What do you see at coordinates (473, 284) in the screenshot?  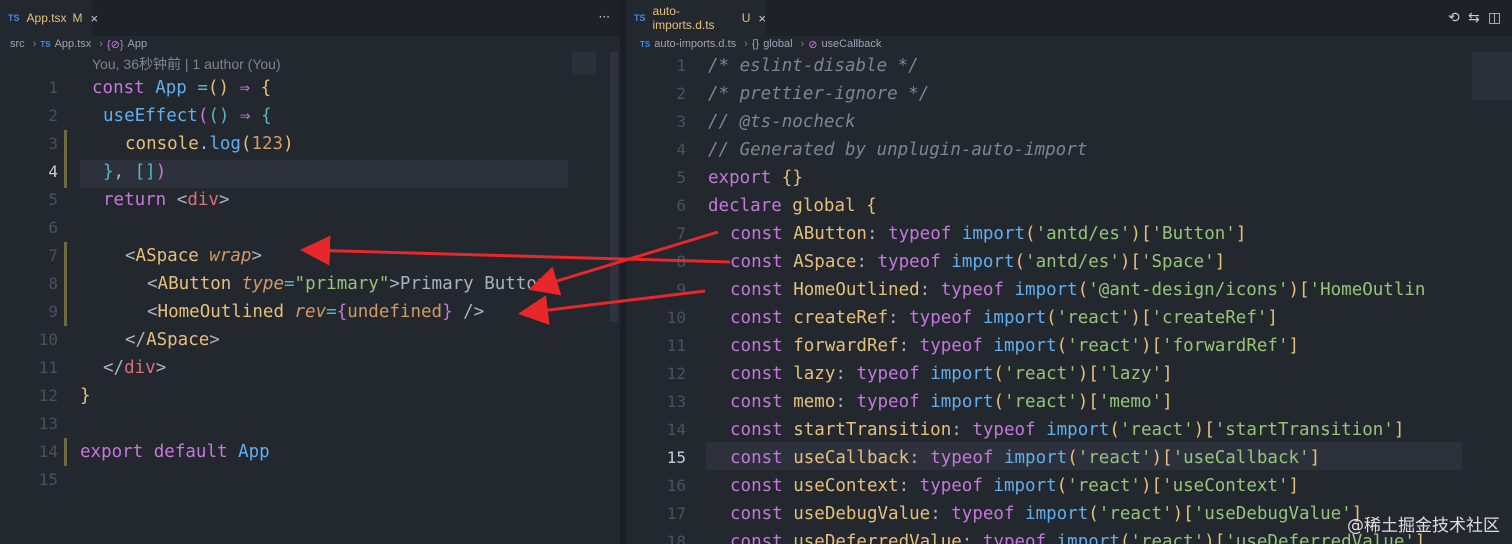 I see `token: Primary Button` at bounding box center [473, 284].